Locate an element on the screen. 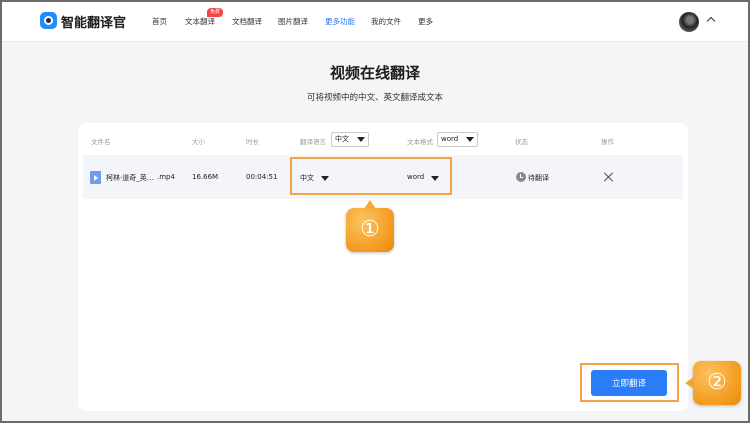  header-language-select: 中文 is located at coordinates (350, 139).